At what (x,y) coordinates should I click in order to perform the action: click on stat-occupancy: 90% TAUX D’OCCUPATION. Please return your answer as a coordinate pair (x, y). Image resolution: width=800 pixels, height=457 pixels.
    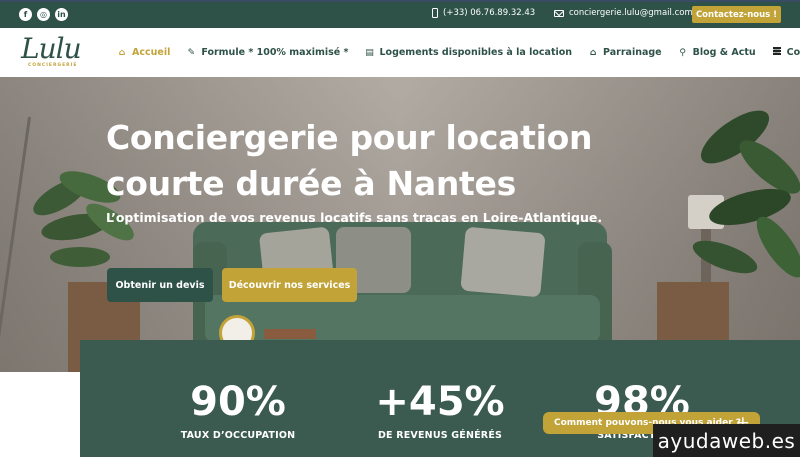
    Looking at the image, I should click on (238, 390).